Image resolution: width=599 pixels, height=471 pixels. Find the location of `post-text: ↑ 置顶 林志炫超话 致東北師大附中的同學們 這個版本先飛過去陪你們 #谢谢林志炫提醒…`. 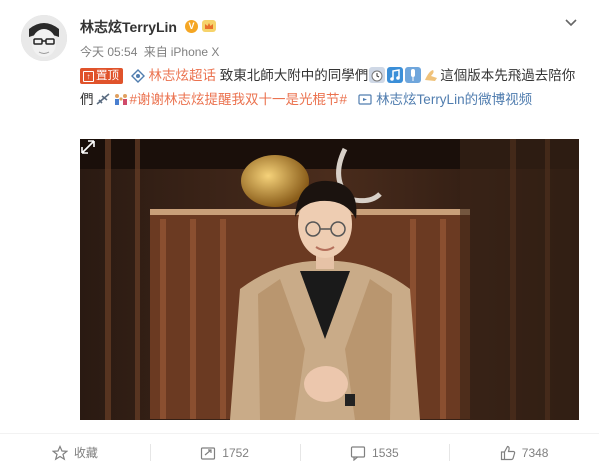

post-text: ↑ 置顶 林志炫超话 致東北師大附中的同學們 這個版本先飛過去陪你們 #谢谢林志炫提醒… is located at coordinates (332, 88).